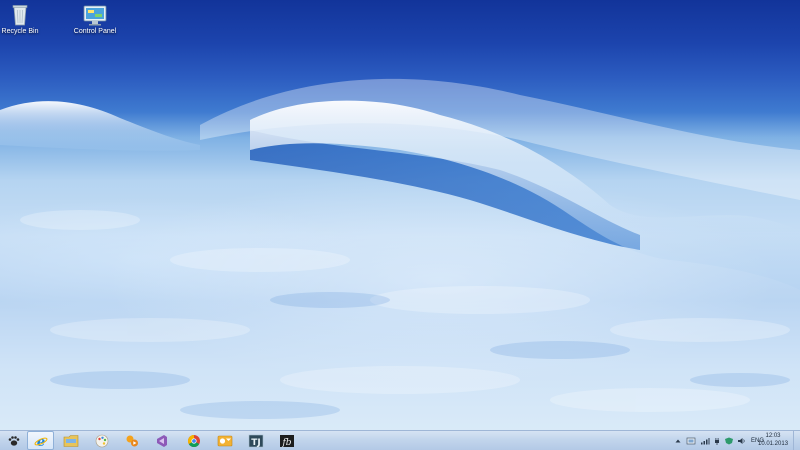 The width and height of the screenshot is (800, 450). I want to click on svg-text: TJ, so click(256, 443).